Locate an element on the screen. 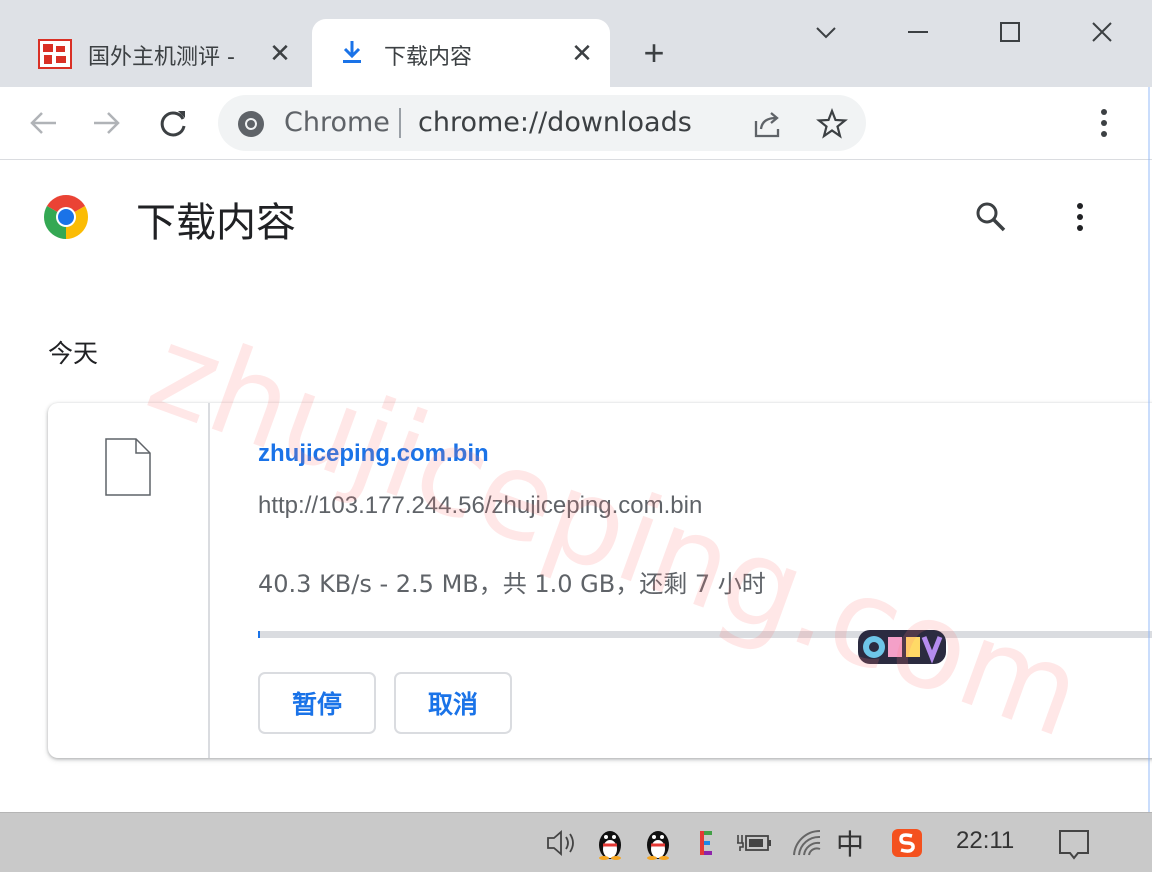 This screenshot has width=1152, height=872. page-menu-icon is located at coordinates (1080, 217).